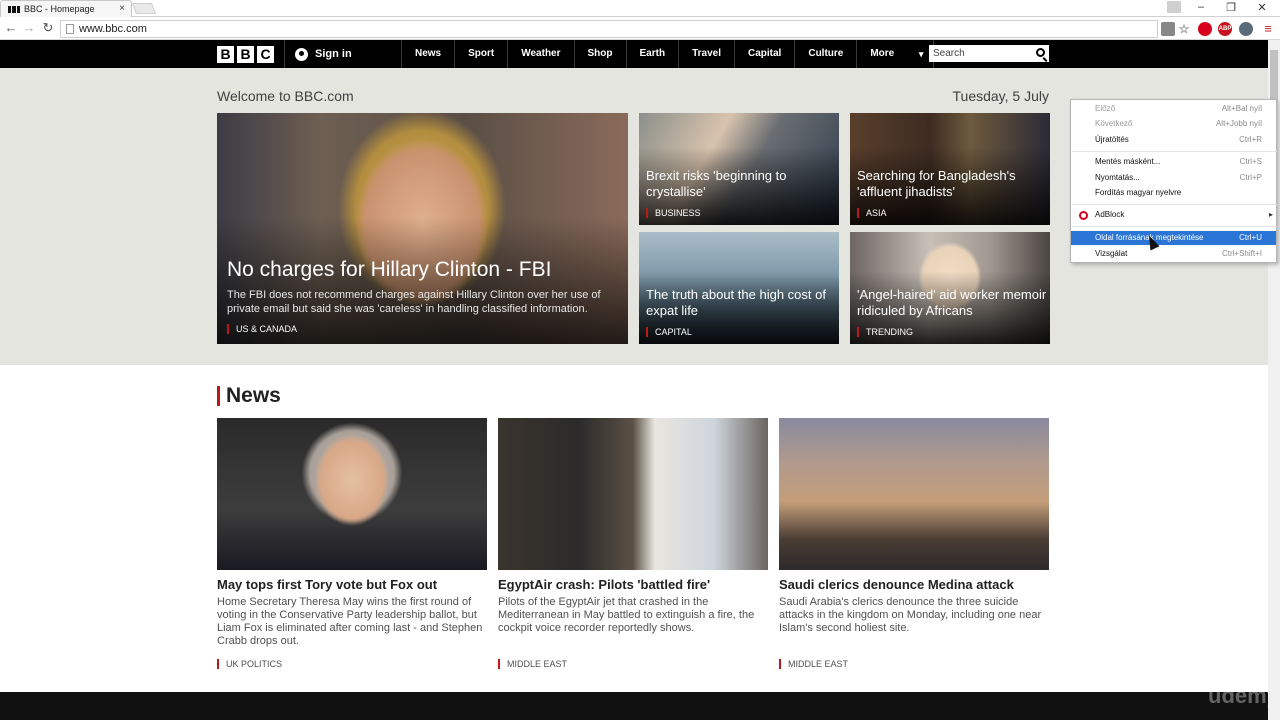 The width and height of the screenshot is (1280, 720). I want to click on story-tile-tag: ASIA, so click(872, 213).